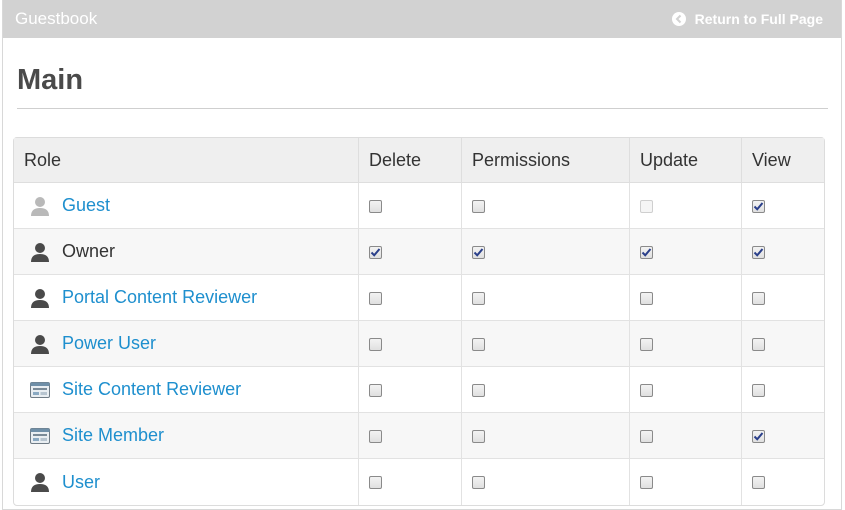 This screenshot has width=845, height=510. What do you see at coordinates (81, 482) in the screenshot?
I see `role-name-user: User` at bounding box center [81, 482].